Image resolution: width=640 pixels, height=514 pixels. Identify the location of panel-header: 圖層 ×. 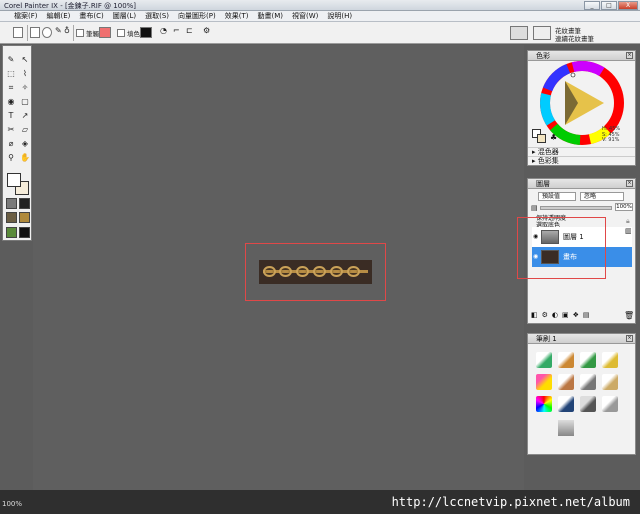
(581, 184).